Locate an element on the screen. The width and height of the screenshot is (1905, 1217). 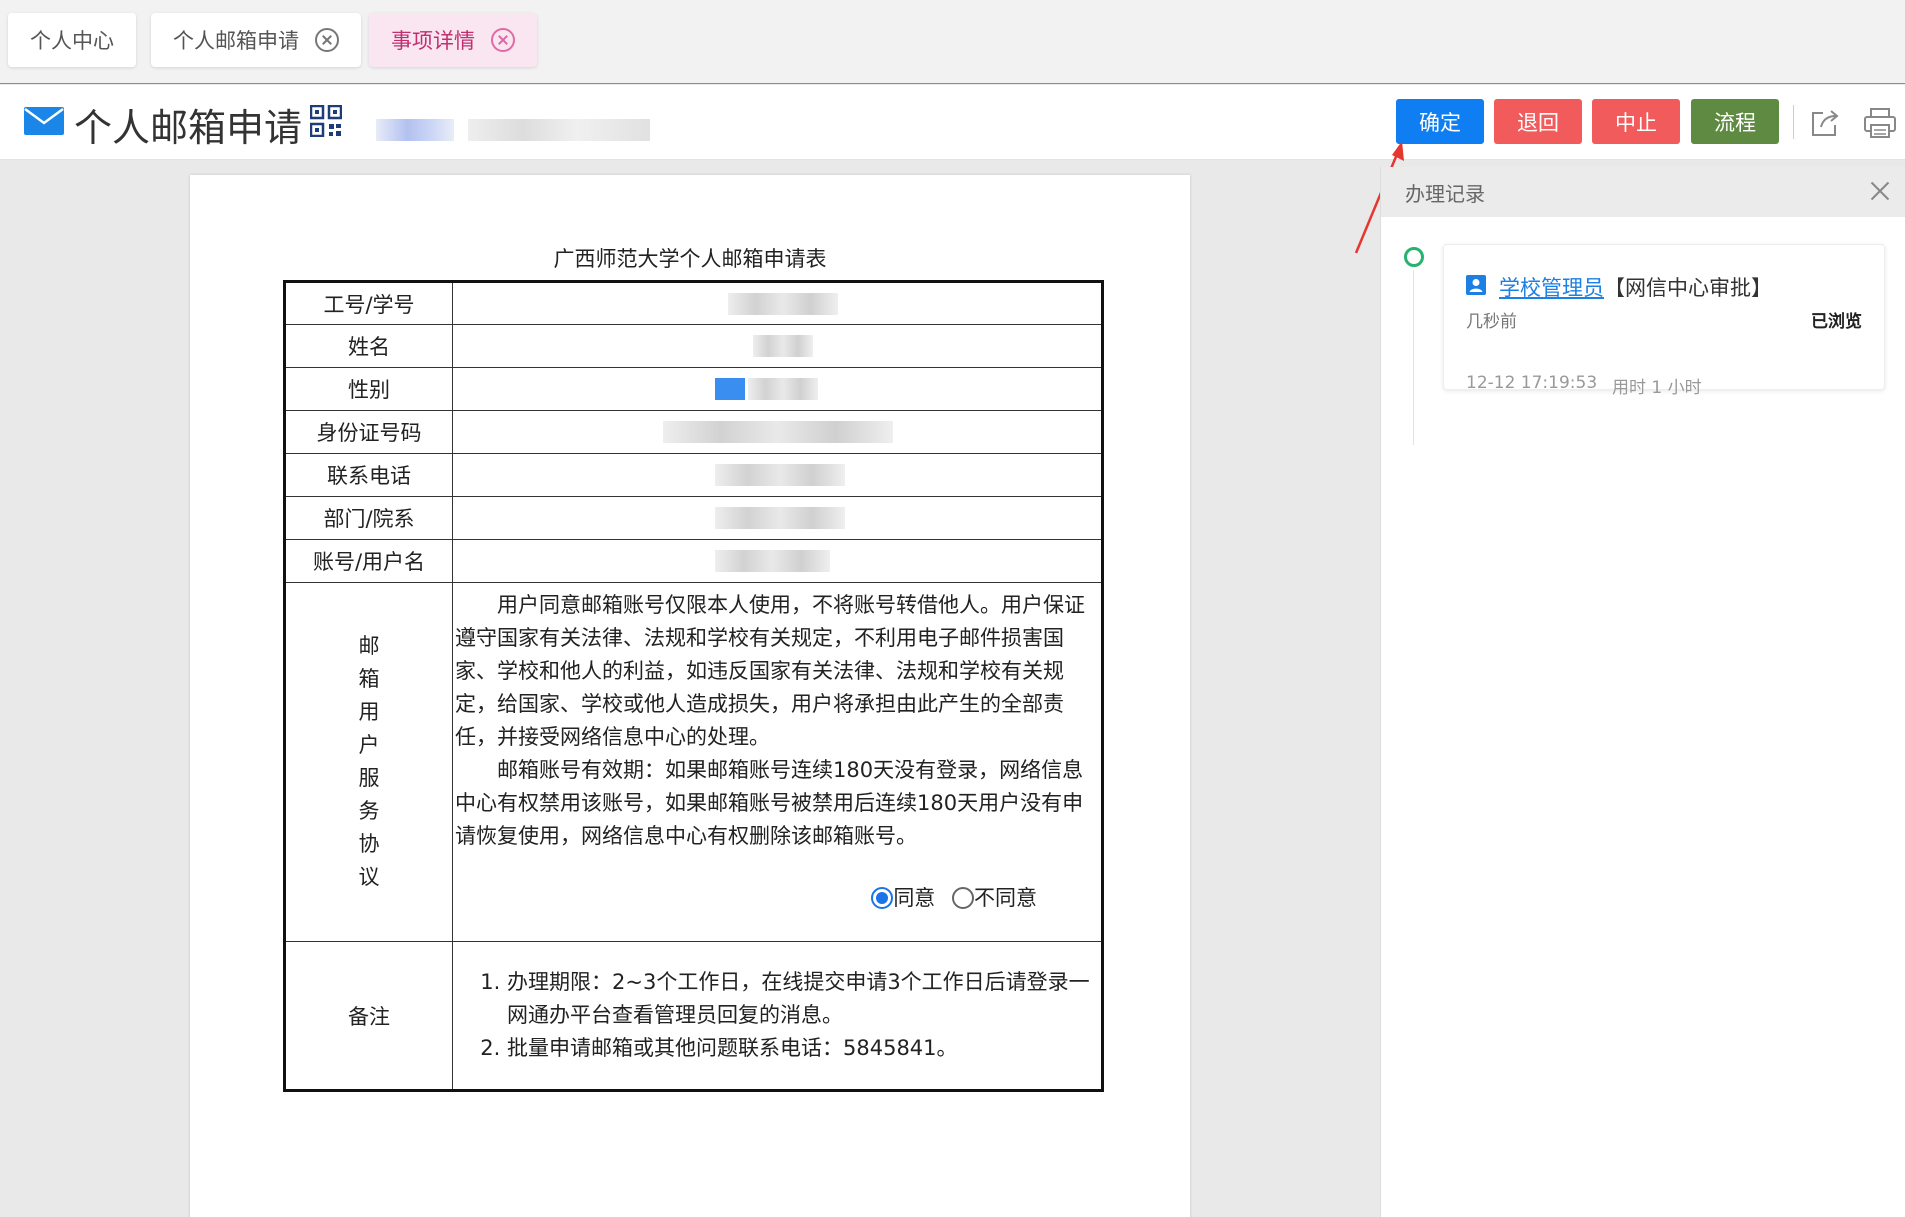
table-row: 工号/学号 is located at coordinates (693, 303).